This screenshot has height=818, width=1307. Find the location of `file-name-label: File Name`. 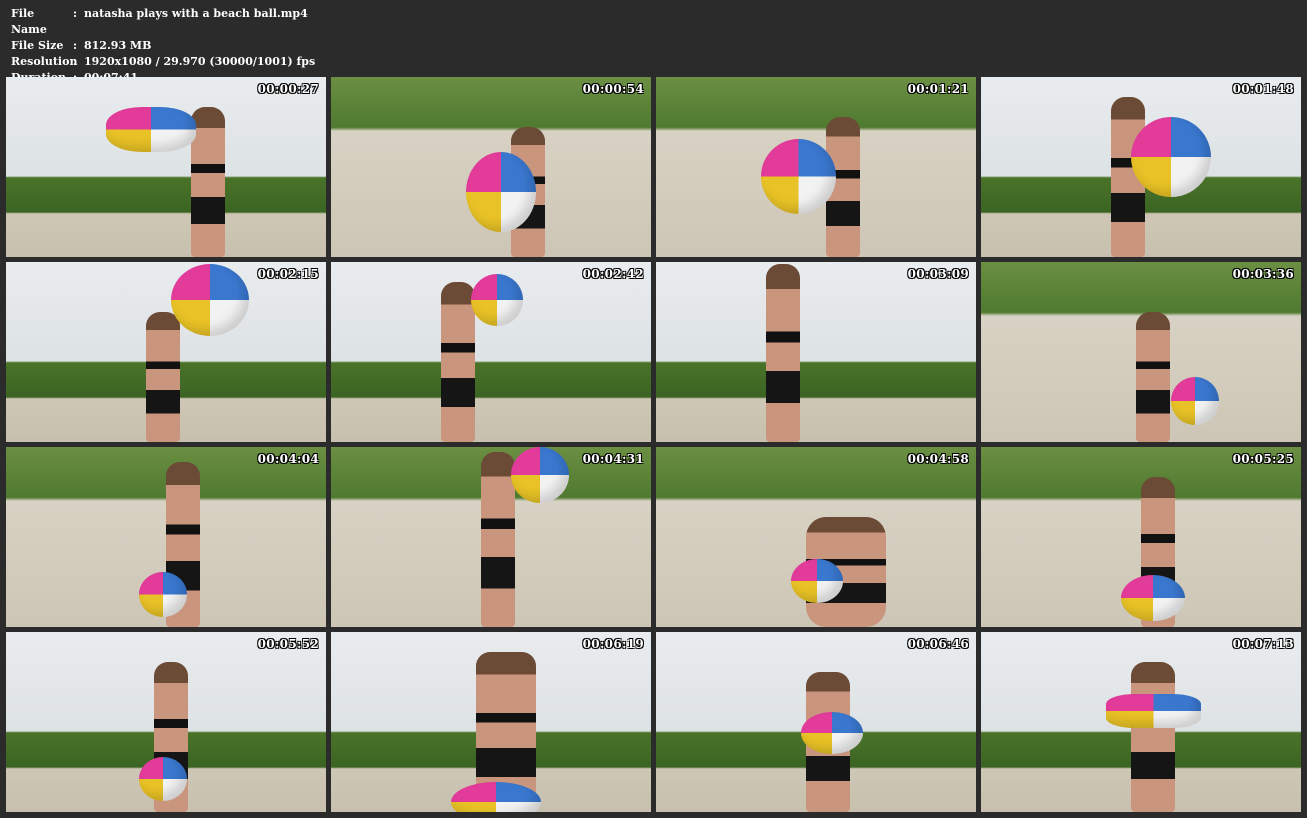

file-name-label: File Name is located at coordinates (29, 21).